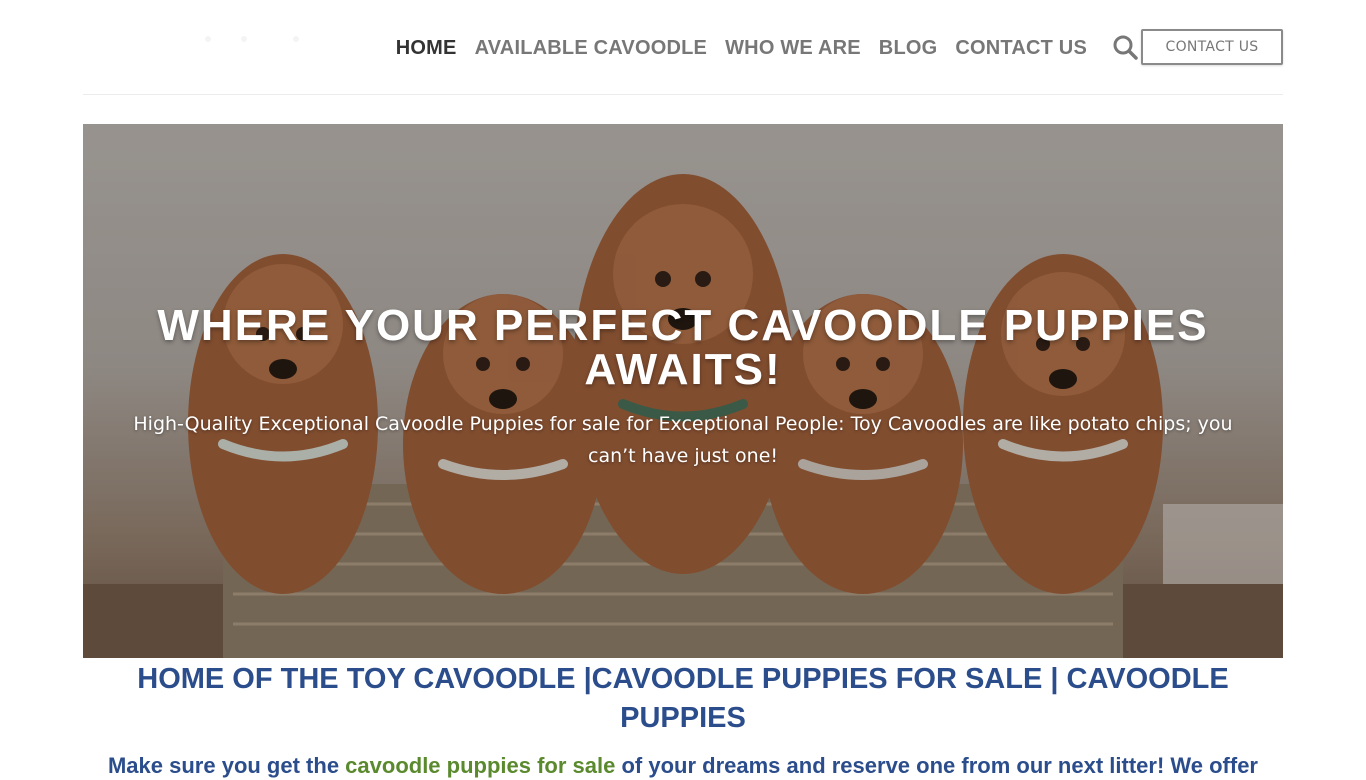 This screenshot has width=1366, height=780. Describe the element at coordinates (908, 48) in the screenshot. I see `nav-blog: BLOG` at that location.